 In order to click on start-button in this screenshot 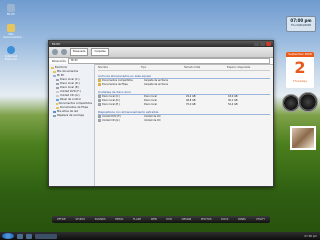, I will do `click(8, 236)`.